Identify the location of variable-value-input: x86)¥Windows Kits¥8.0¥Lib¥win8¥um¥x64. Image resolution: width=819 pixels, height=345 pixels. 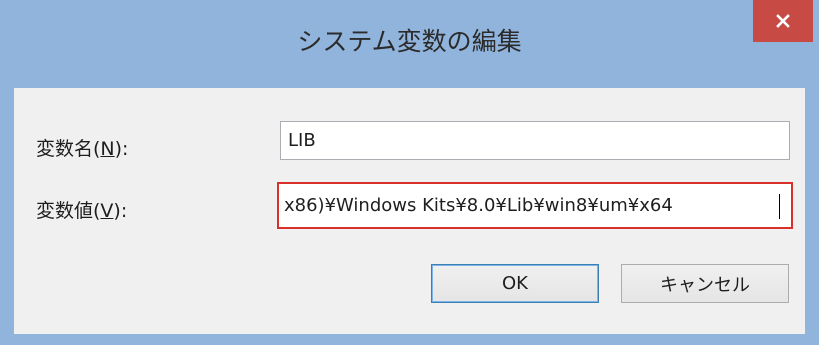
(535, 205).